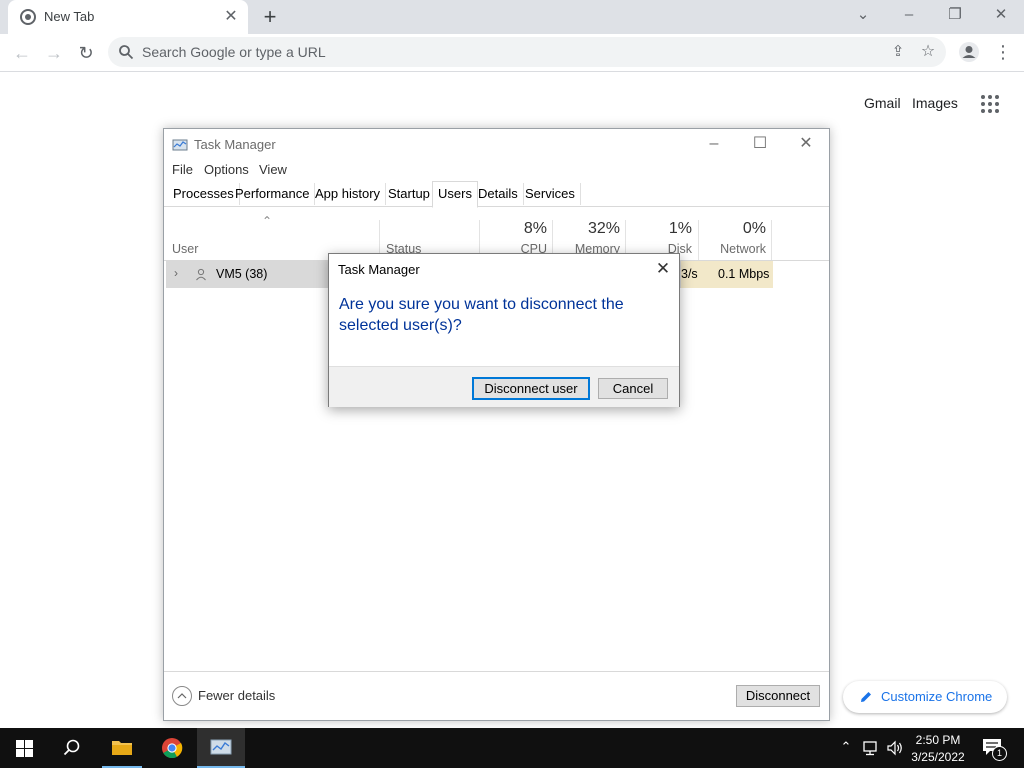 This screenshot has width=1024, height=768. I want to click on customize-chrome-button: Customize Chrome, so click(925, 697).